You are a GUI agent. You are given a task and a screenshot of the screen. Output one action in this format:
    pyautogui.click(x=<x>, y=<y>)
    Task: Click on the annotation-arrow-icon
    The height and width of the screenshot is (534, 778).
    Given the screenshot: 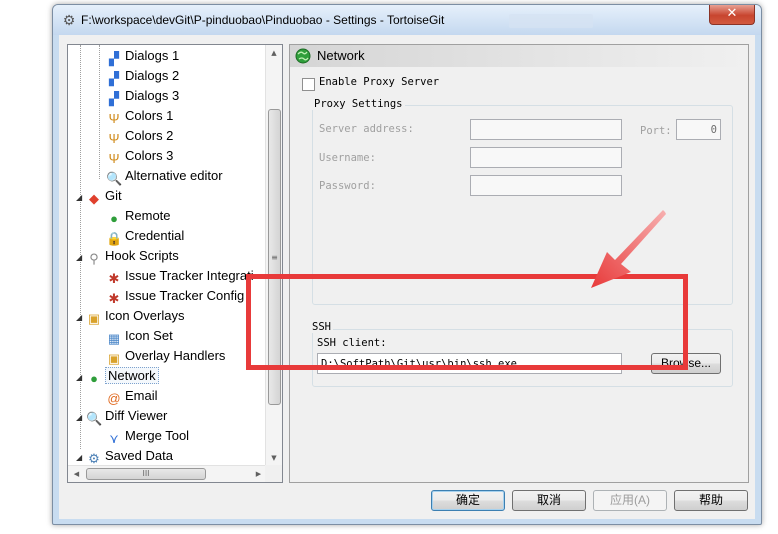 What is the action you would take?
    pyautogui.click(x=628, y=249)
    